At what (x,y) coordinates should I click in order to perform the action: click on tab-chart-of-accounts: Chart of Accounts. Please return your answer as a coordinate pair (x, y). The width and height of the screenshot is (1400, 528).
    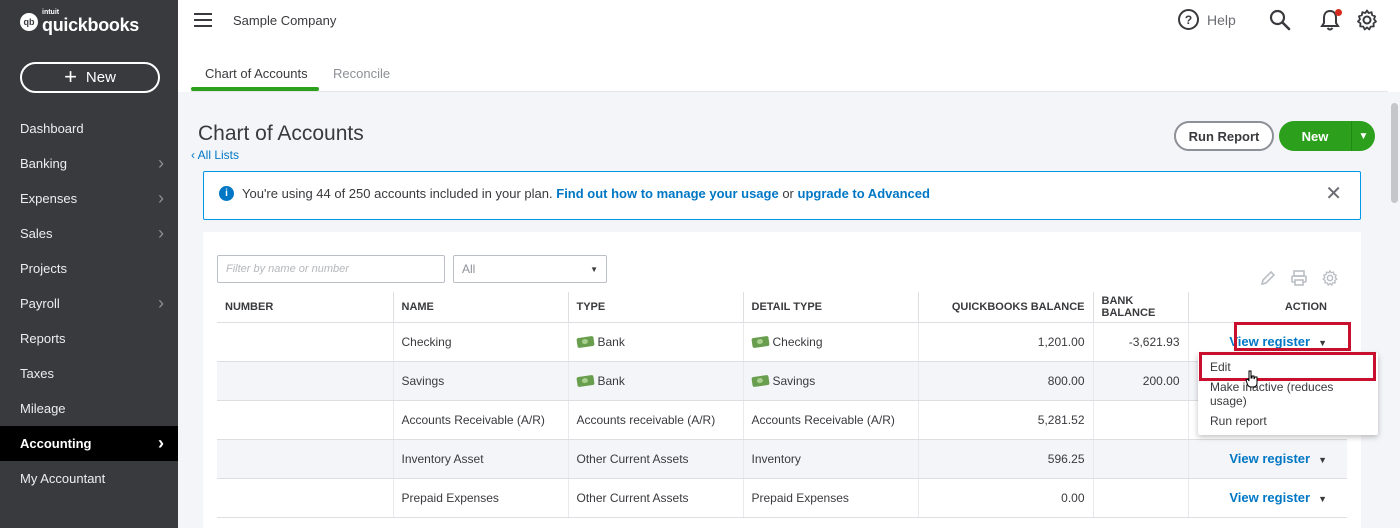
    Looking at the image, I should click on (256, 73).